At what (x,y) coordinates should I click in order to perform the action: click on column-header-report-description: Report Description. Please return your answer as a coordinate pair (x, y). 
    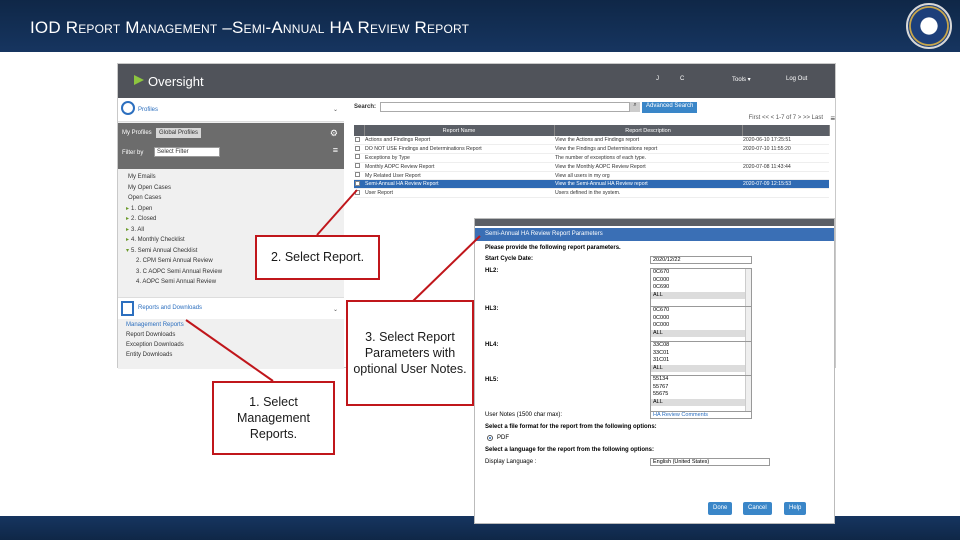
    Looking at the image, I should click on (648, 130).